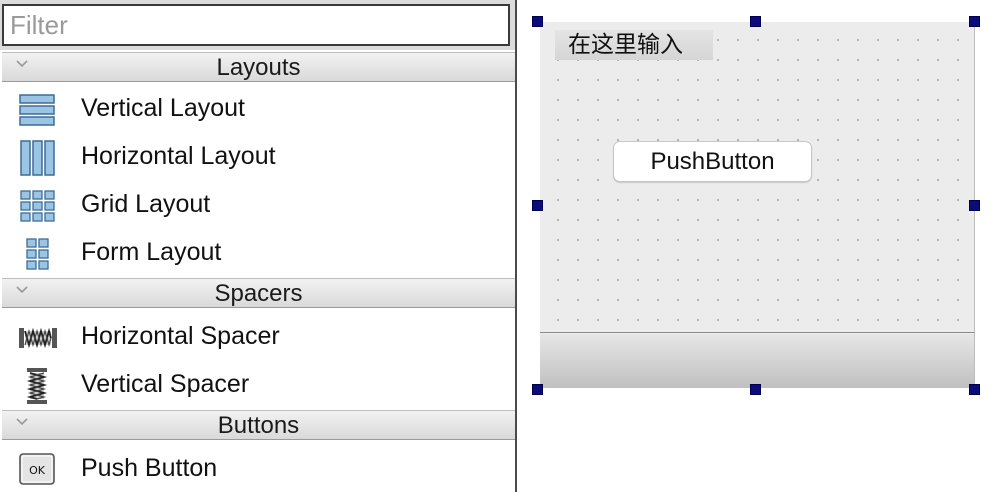 This screenshot has height=492, width=994. Describe the element at coordinates (974, 389) in the screenshot. I see `resize-handle-bottom-right` at that location.